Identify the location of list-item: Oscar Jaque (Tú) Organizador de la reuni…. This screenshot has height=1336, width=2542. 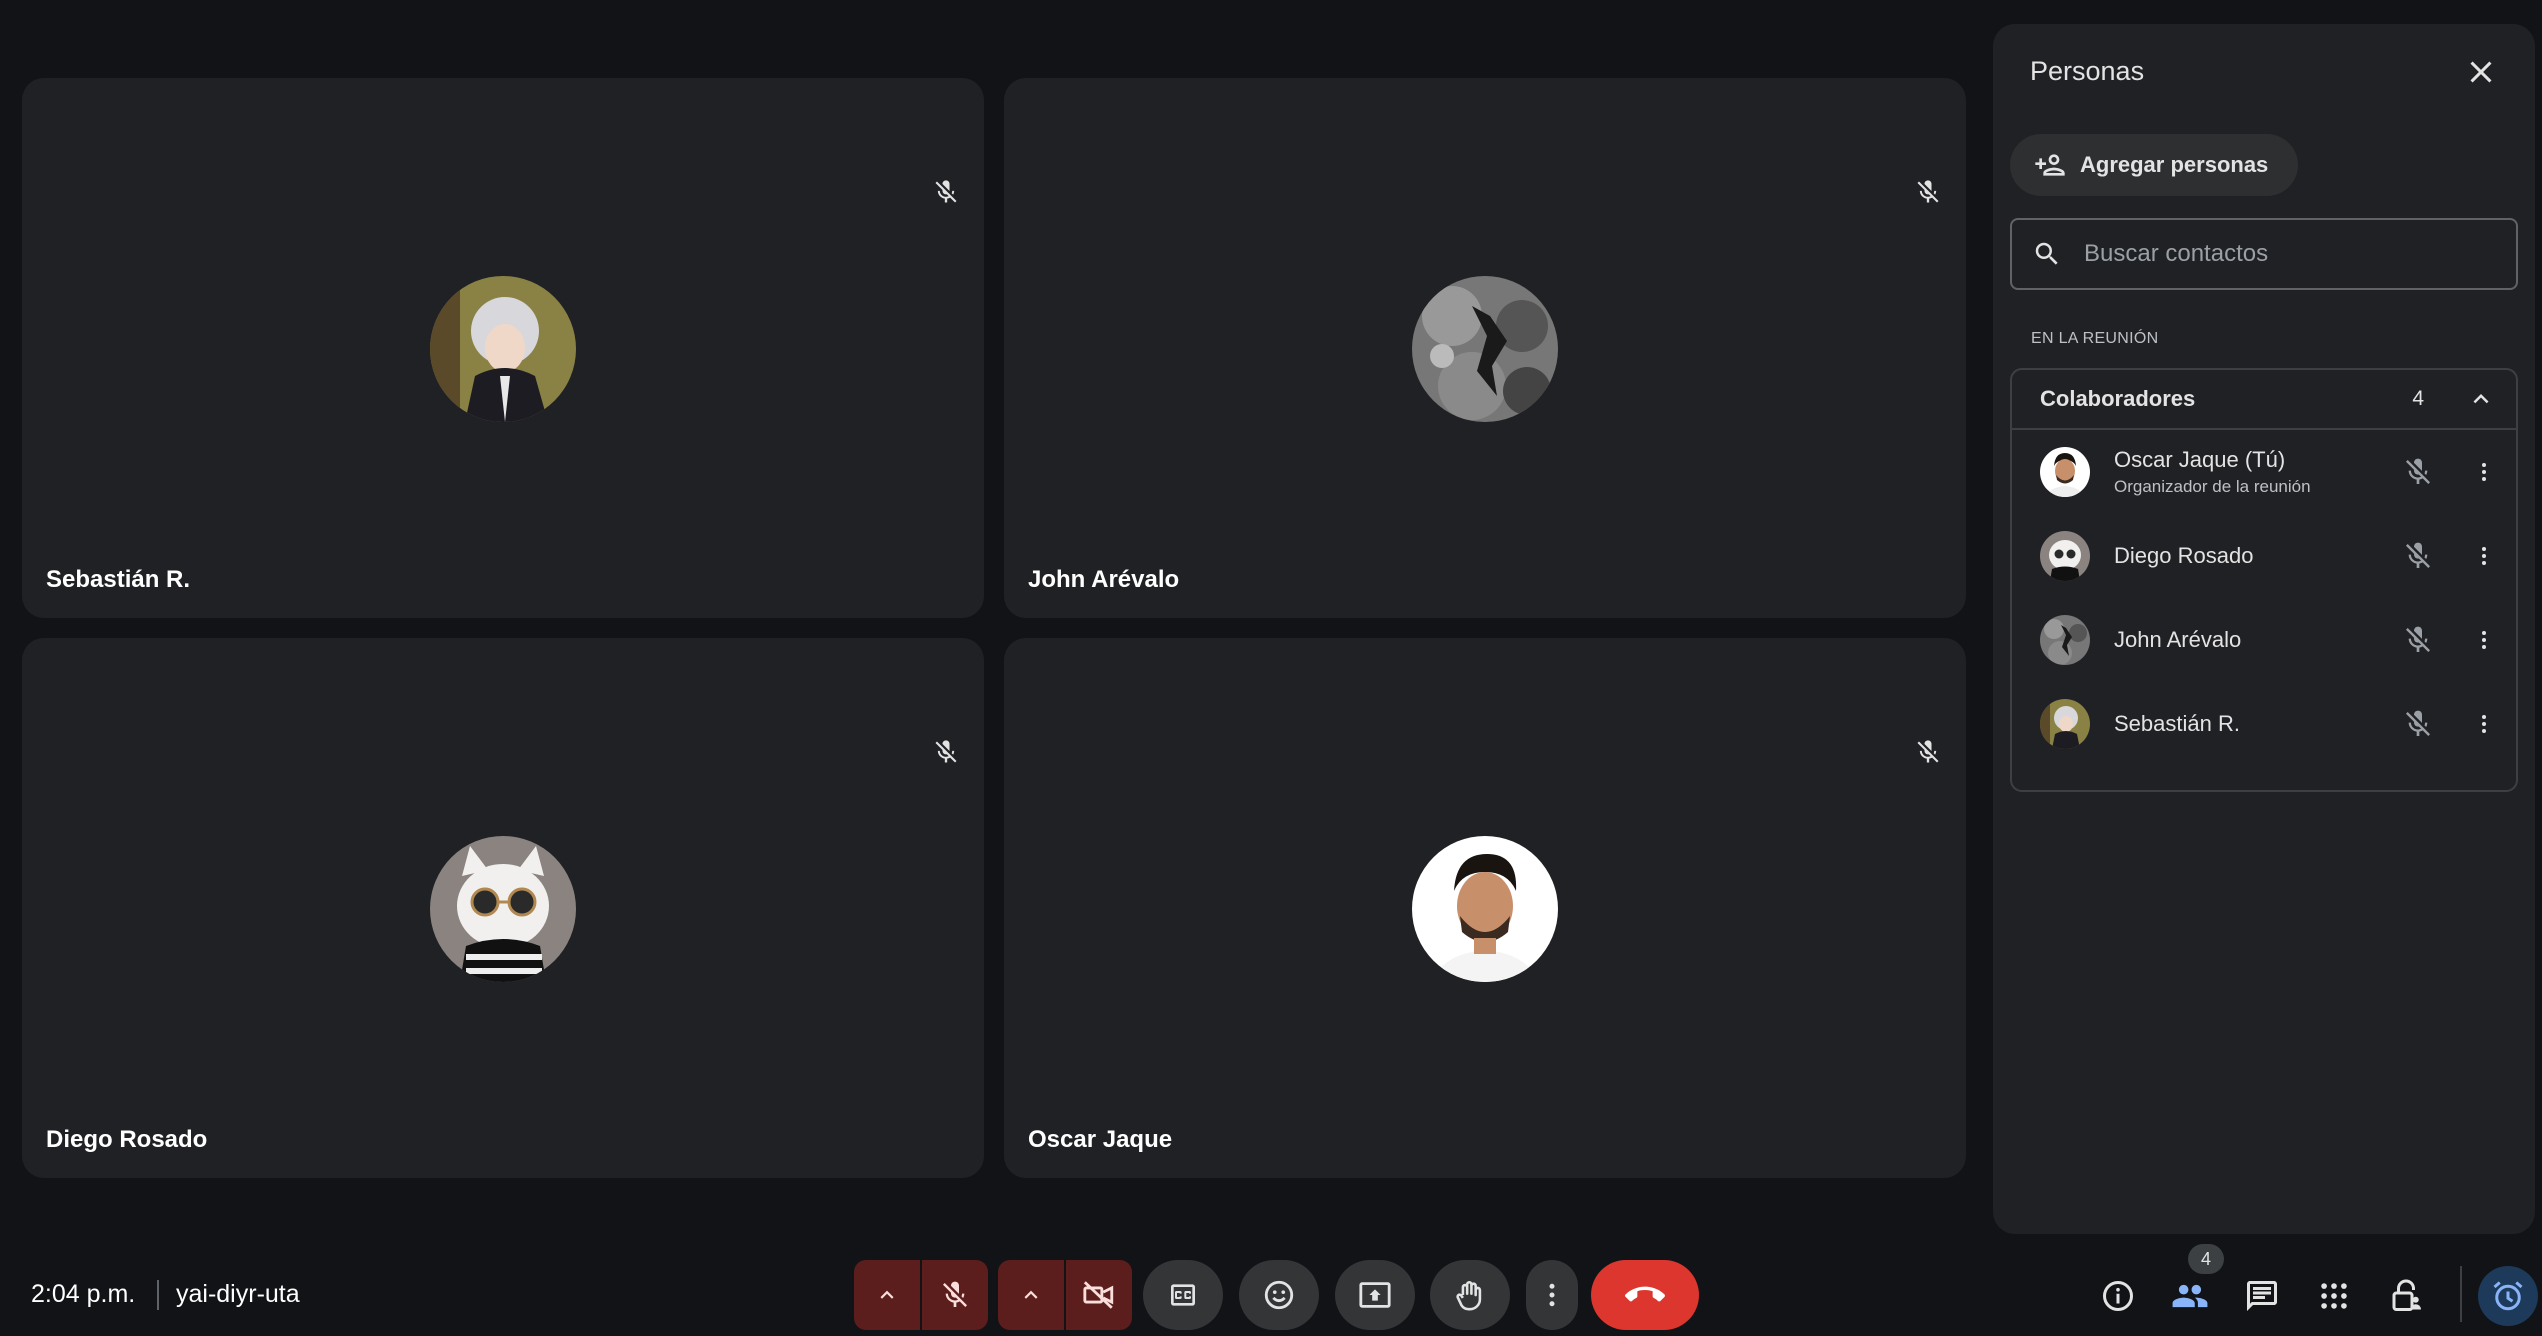
(2264, 472).